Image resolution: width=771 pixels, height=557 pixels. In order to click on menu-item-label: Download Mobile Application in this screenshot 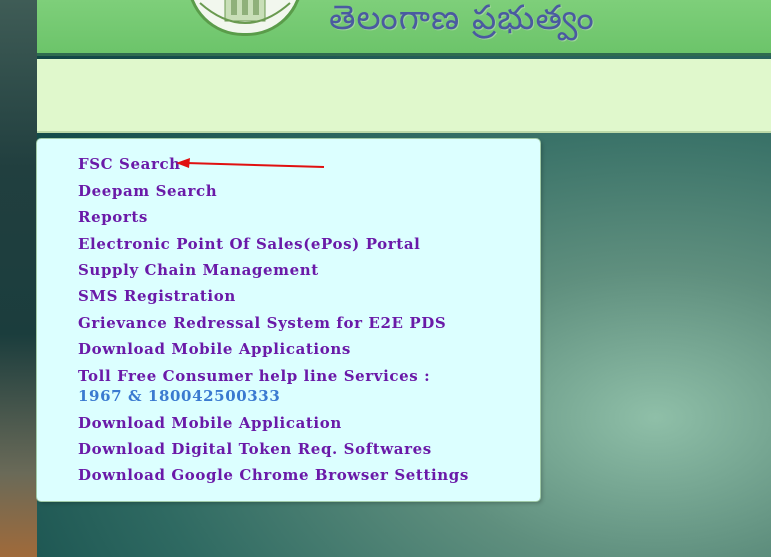, I will do `click(210, 423)`.